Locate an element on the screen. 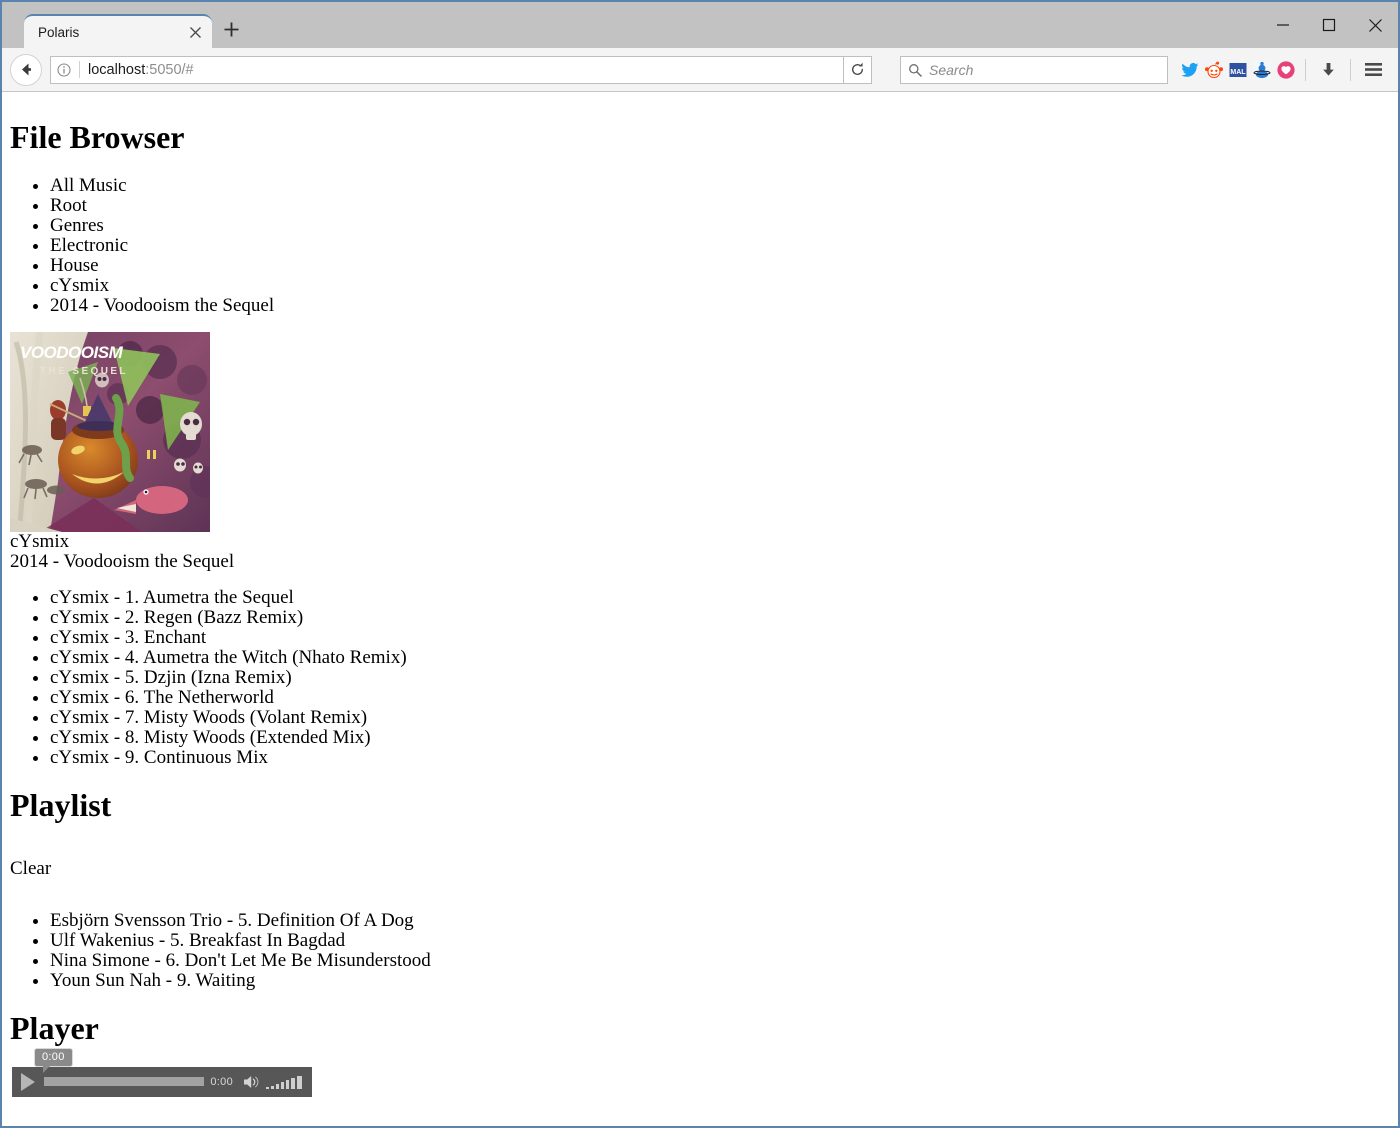  svg-text: MAL is located at coordinates (1238, 72).